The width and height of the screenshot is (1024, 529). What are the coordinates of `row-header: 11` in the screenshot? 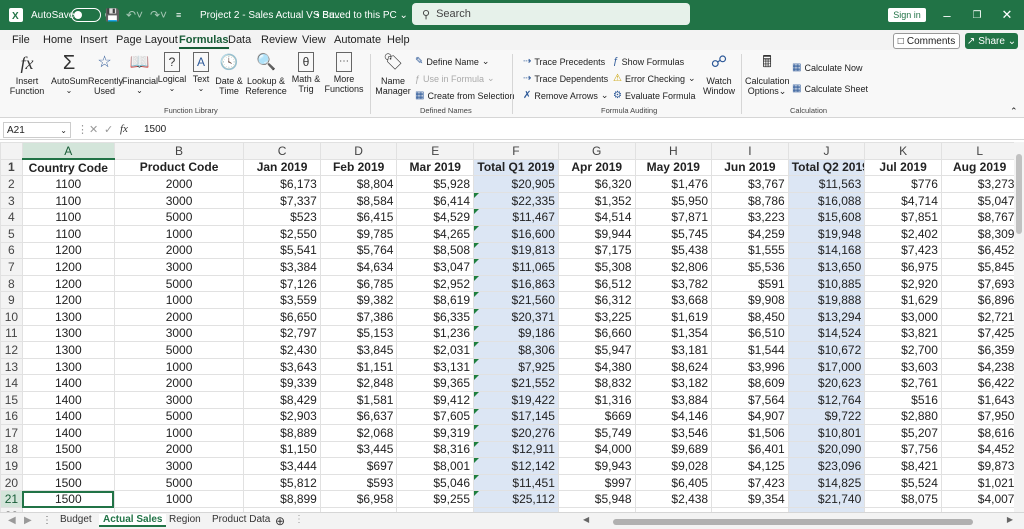 It's located at (11, 333).